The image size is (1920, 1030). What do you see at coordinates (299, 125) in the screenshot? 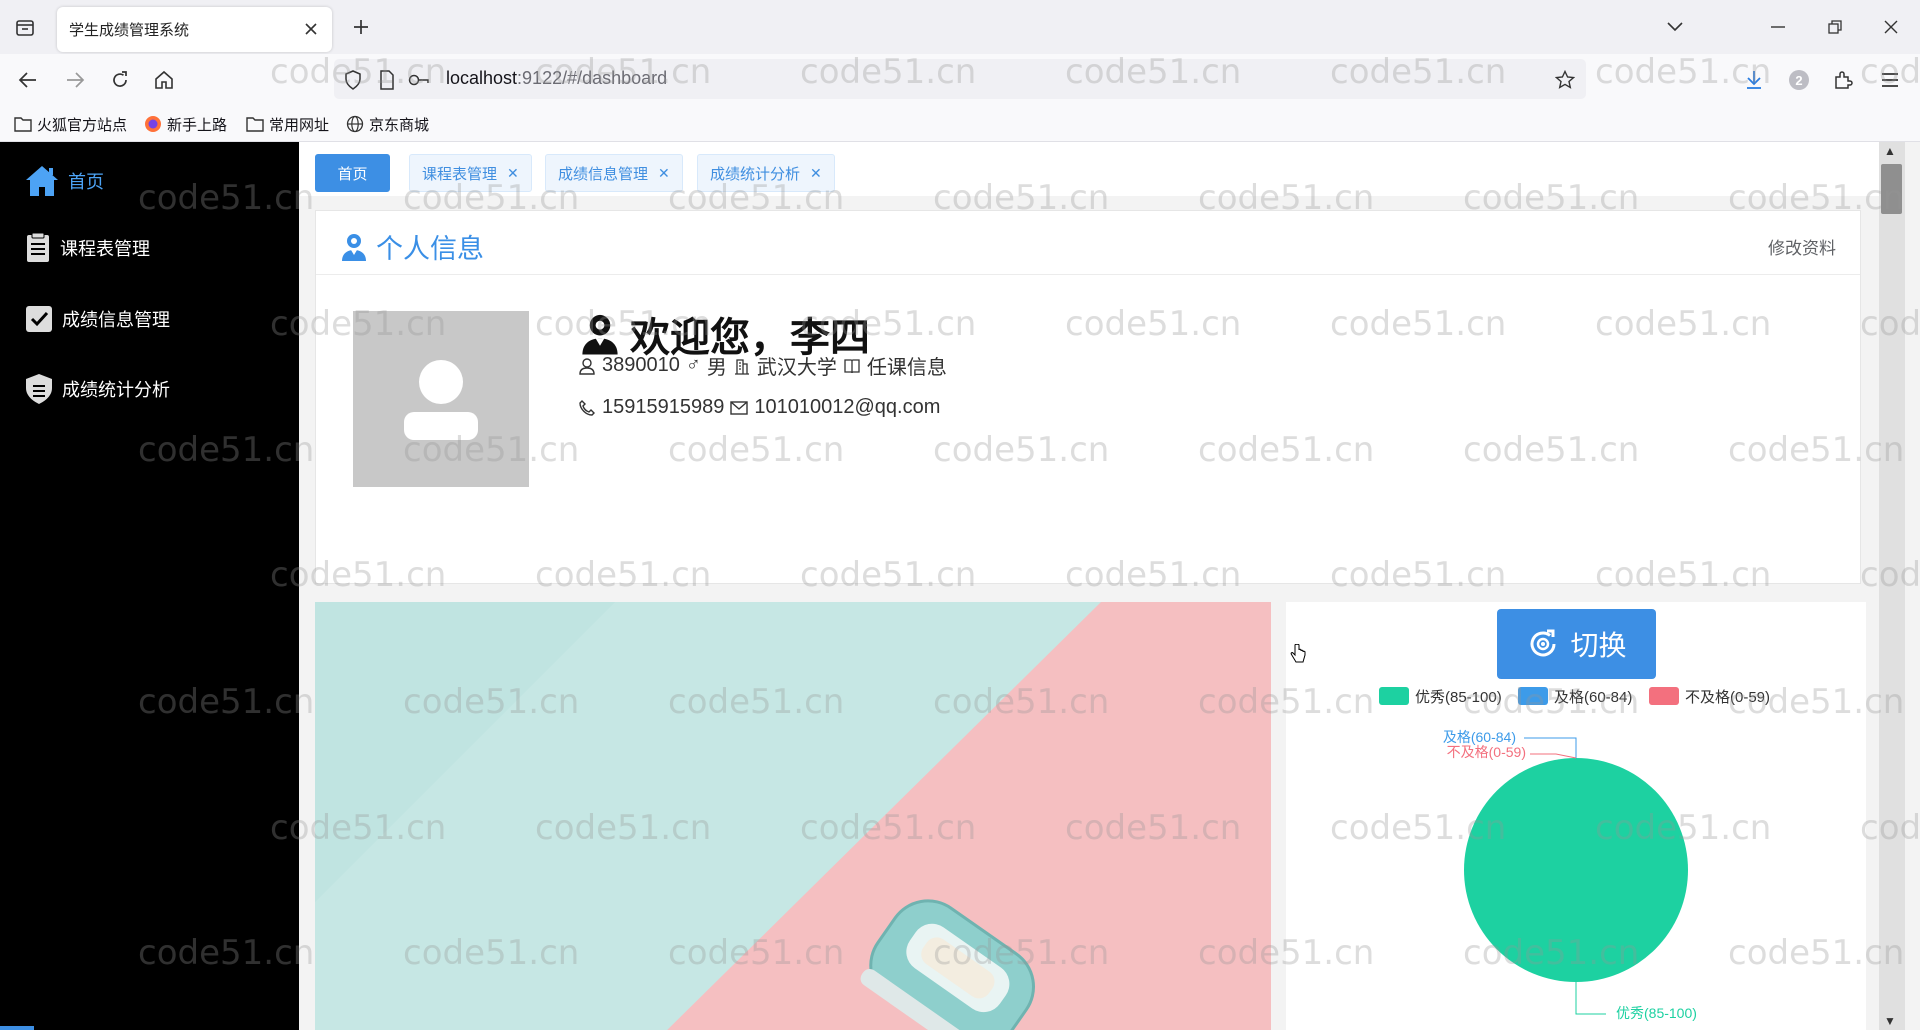
I see `bookmark-label: 常用网址` at bounding box center [299, 125].